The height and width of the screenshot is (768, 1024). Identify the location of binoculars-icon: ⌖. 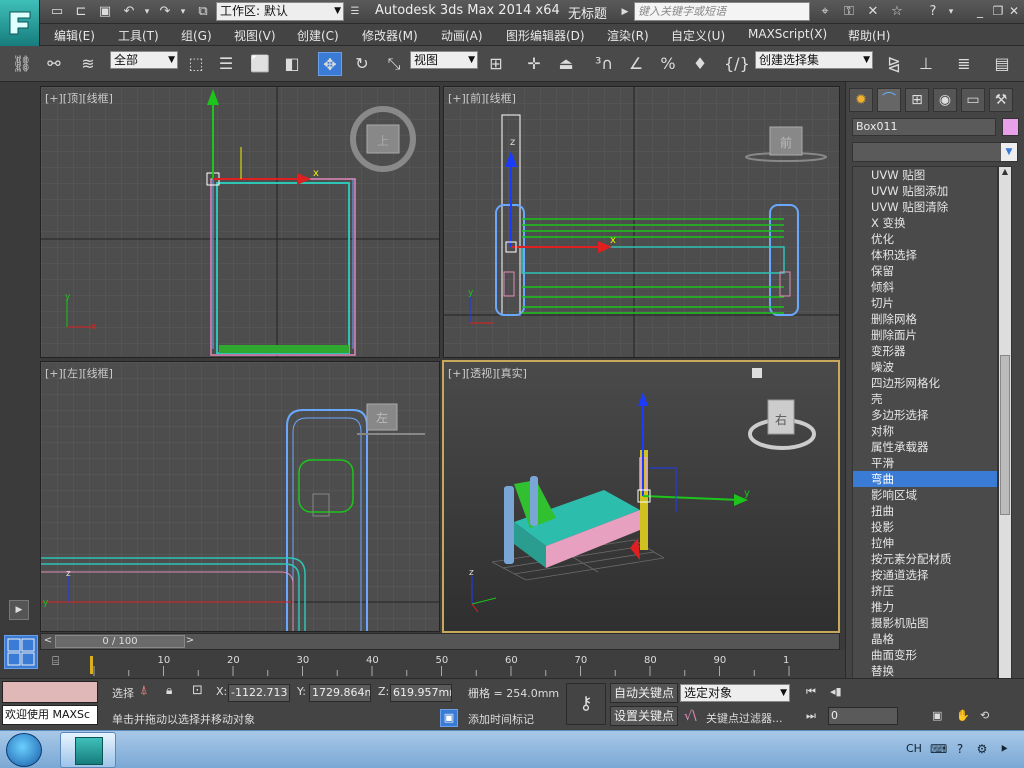
(825, 12).